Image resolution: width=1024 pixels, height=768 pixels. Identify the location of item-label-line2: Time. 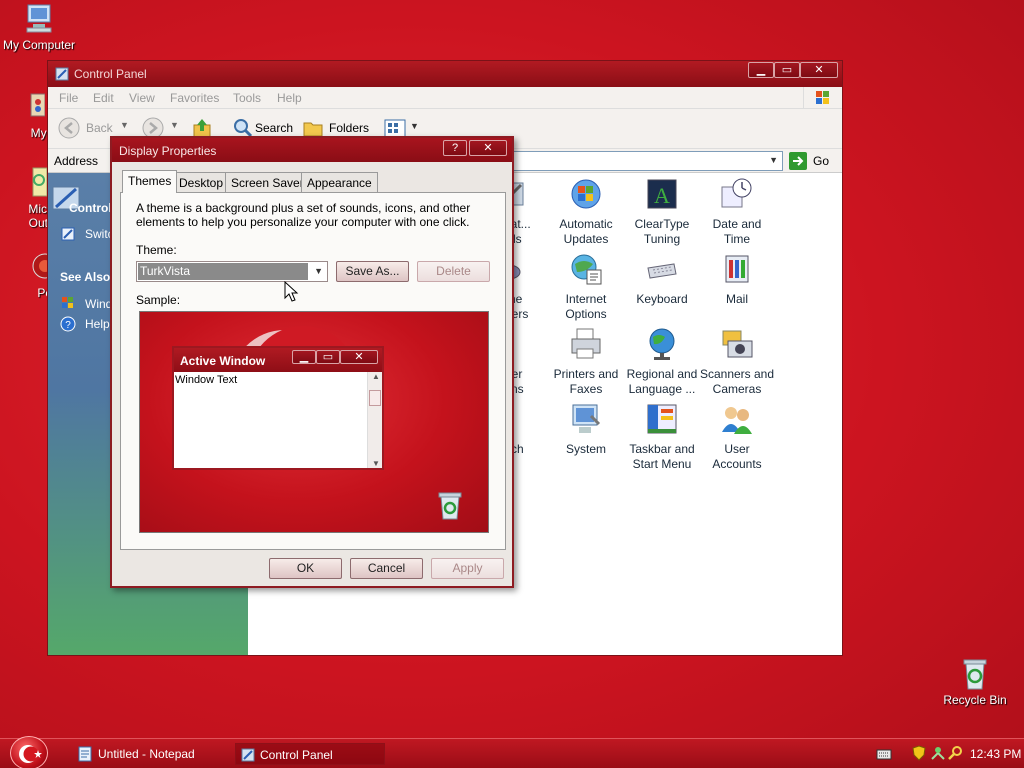
(737, 239).